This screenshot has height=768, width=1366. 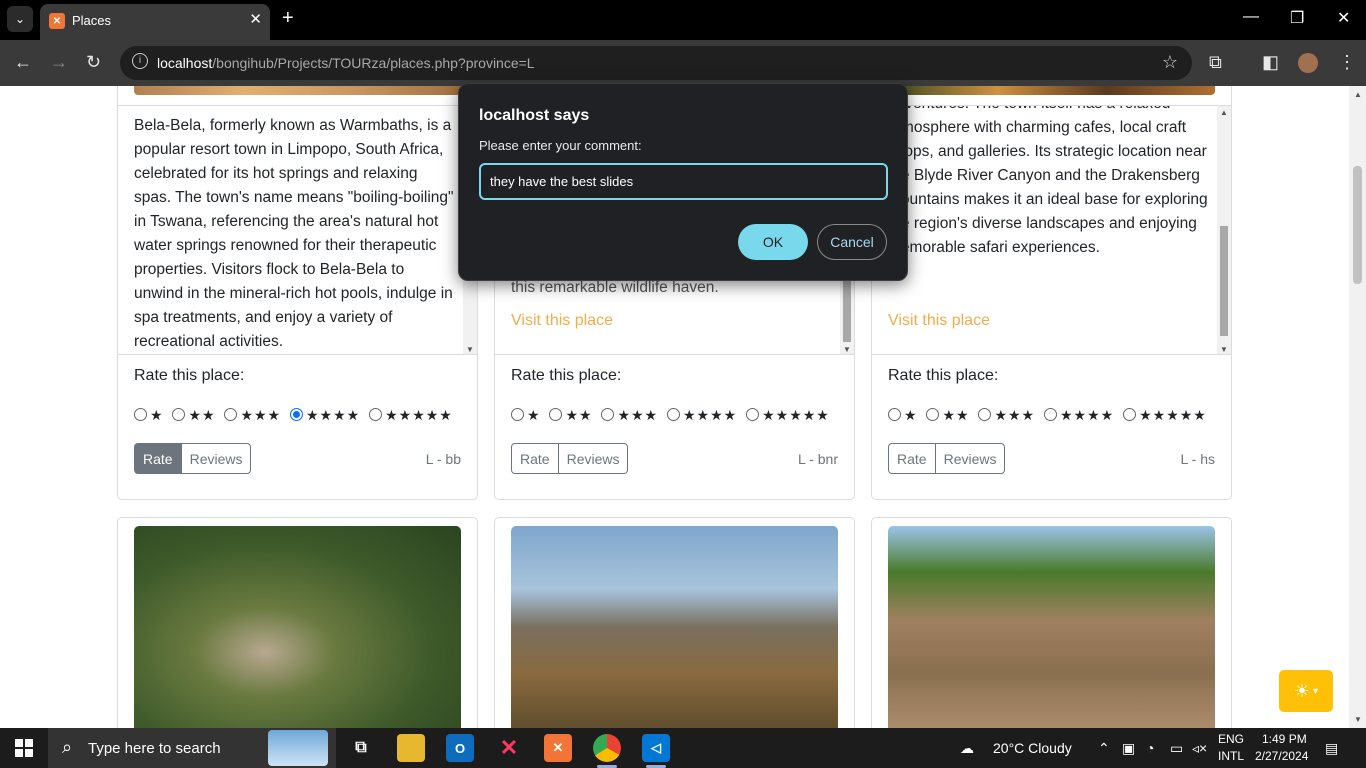 What do you see at coordinates (1150, 748) in the screenshot?
I see `network-icon: ◔` at bounding box center [1150, 748].